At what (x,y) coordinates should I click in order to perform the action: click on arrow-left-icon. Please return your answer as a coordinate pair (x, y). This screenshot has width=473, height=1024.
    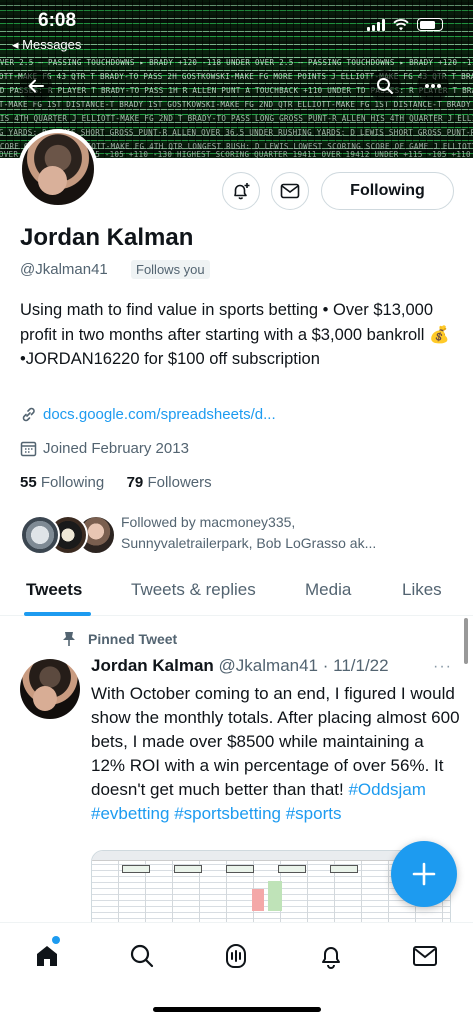
    Looking at the image, I should click on (36, 86).